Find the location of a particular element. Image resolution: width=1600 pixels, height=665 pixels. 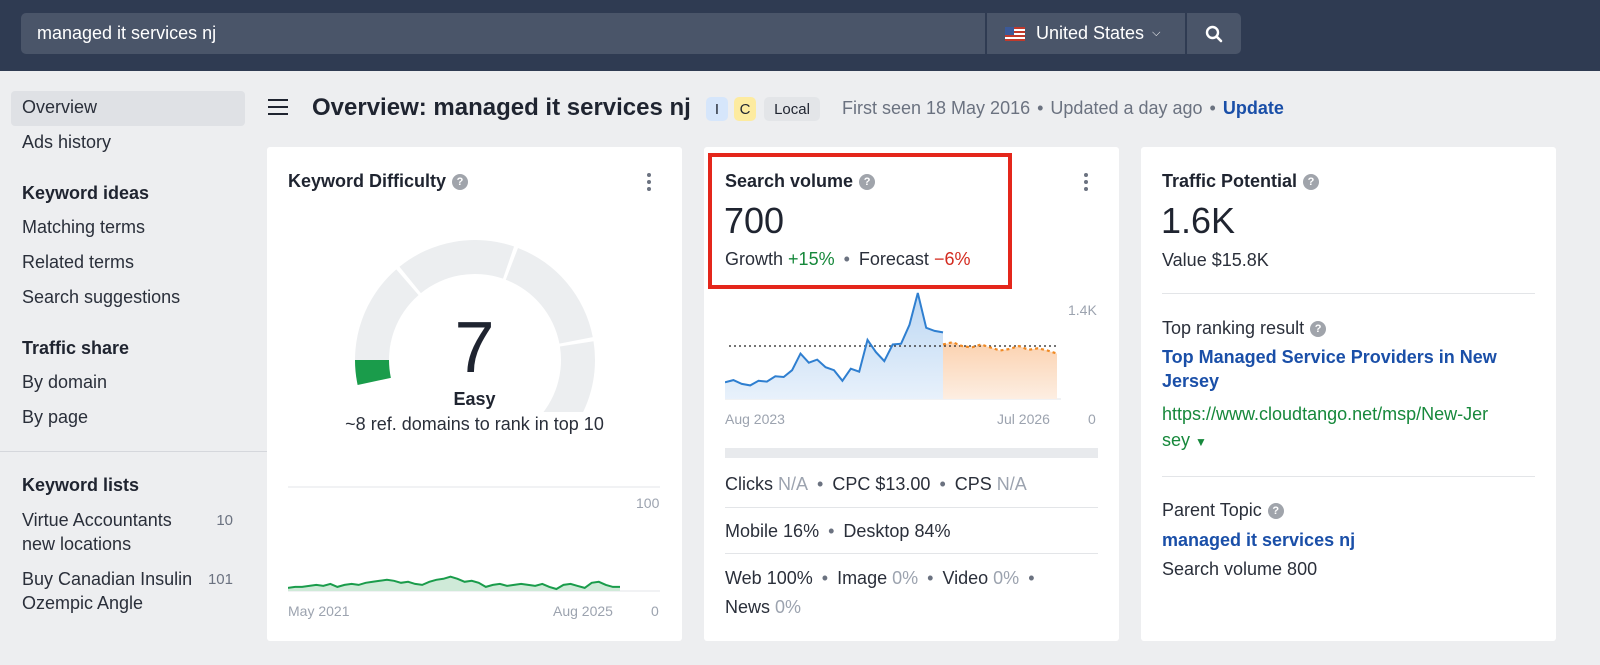

sidebar-item-by-page: By page is located at coordinates (55, 417).